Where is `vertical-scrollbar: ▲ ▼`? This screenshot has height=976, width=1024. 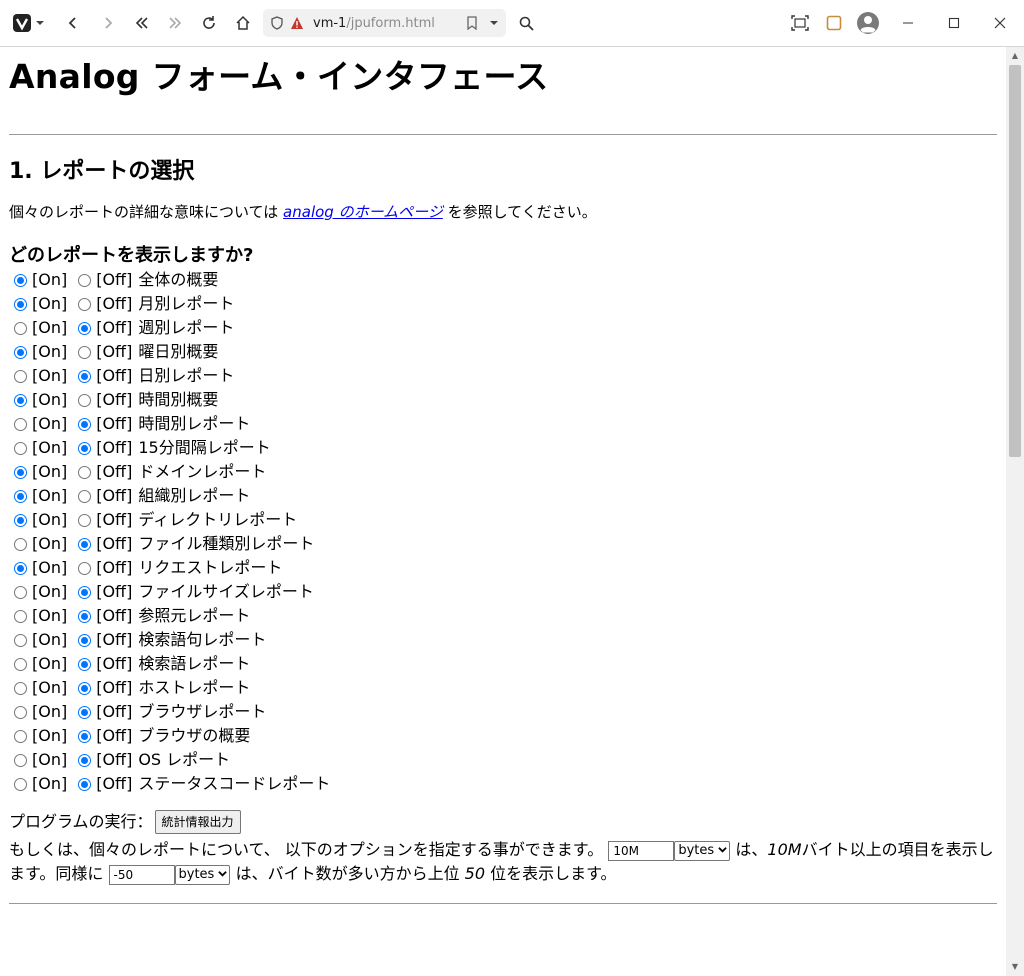
vertical-scrollbar: ▲ ▼ is located at coordinates (1015, 511).